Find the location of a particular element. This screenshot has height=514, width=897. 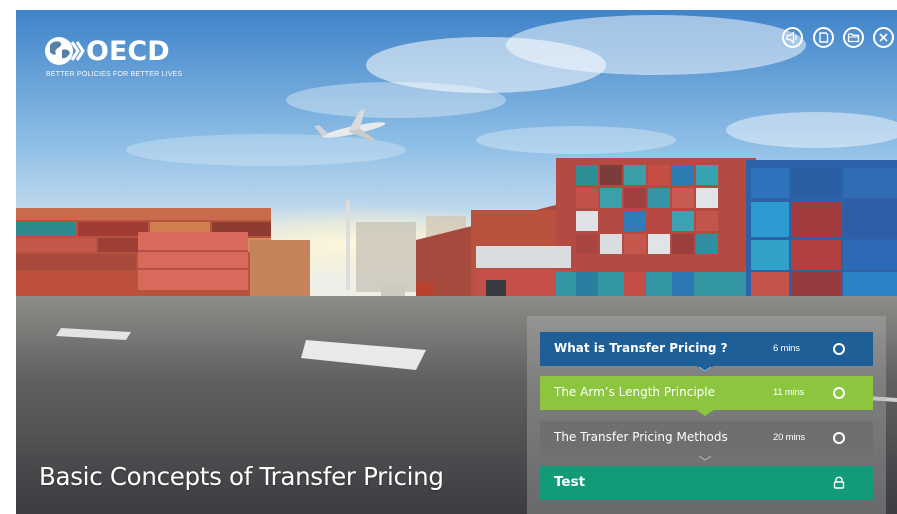

notes-icon is located at coordinates (824, 37).